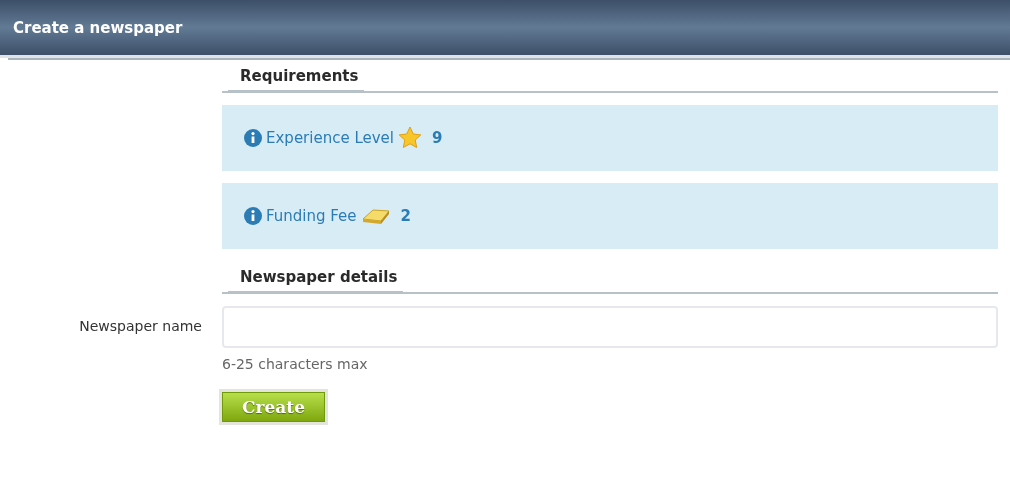  I want to click on requirement-value: 2, so click(405, 216).